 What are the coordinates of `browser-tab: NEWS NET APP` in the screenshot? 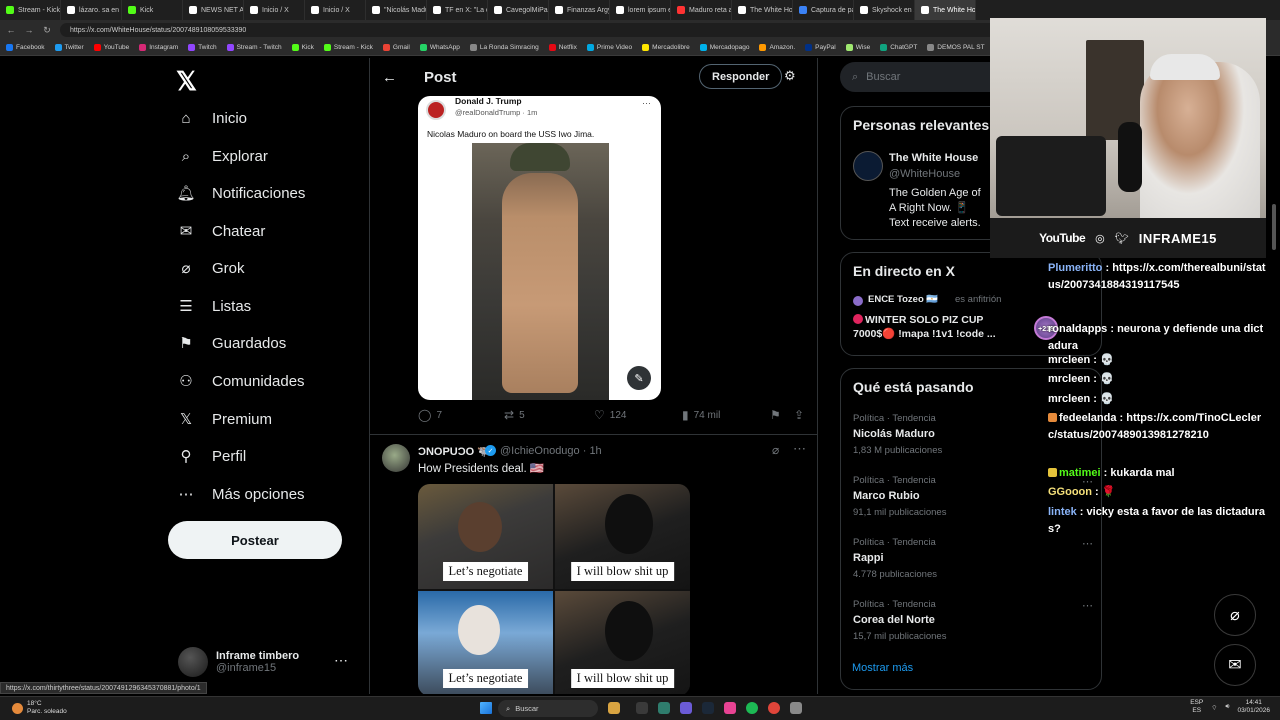 It's located at (213, 10).